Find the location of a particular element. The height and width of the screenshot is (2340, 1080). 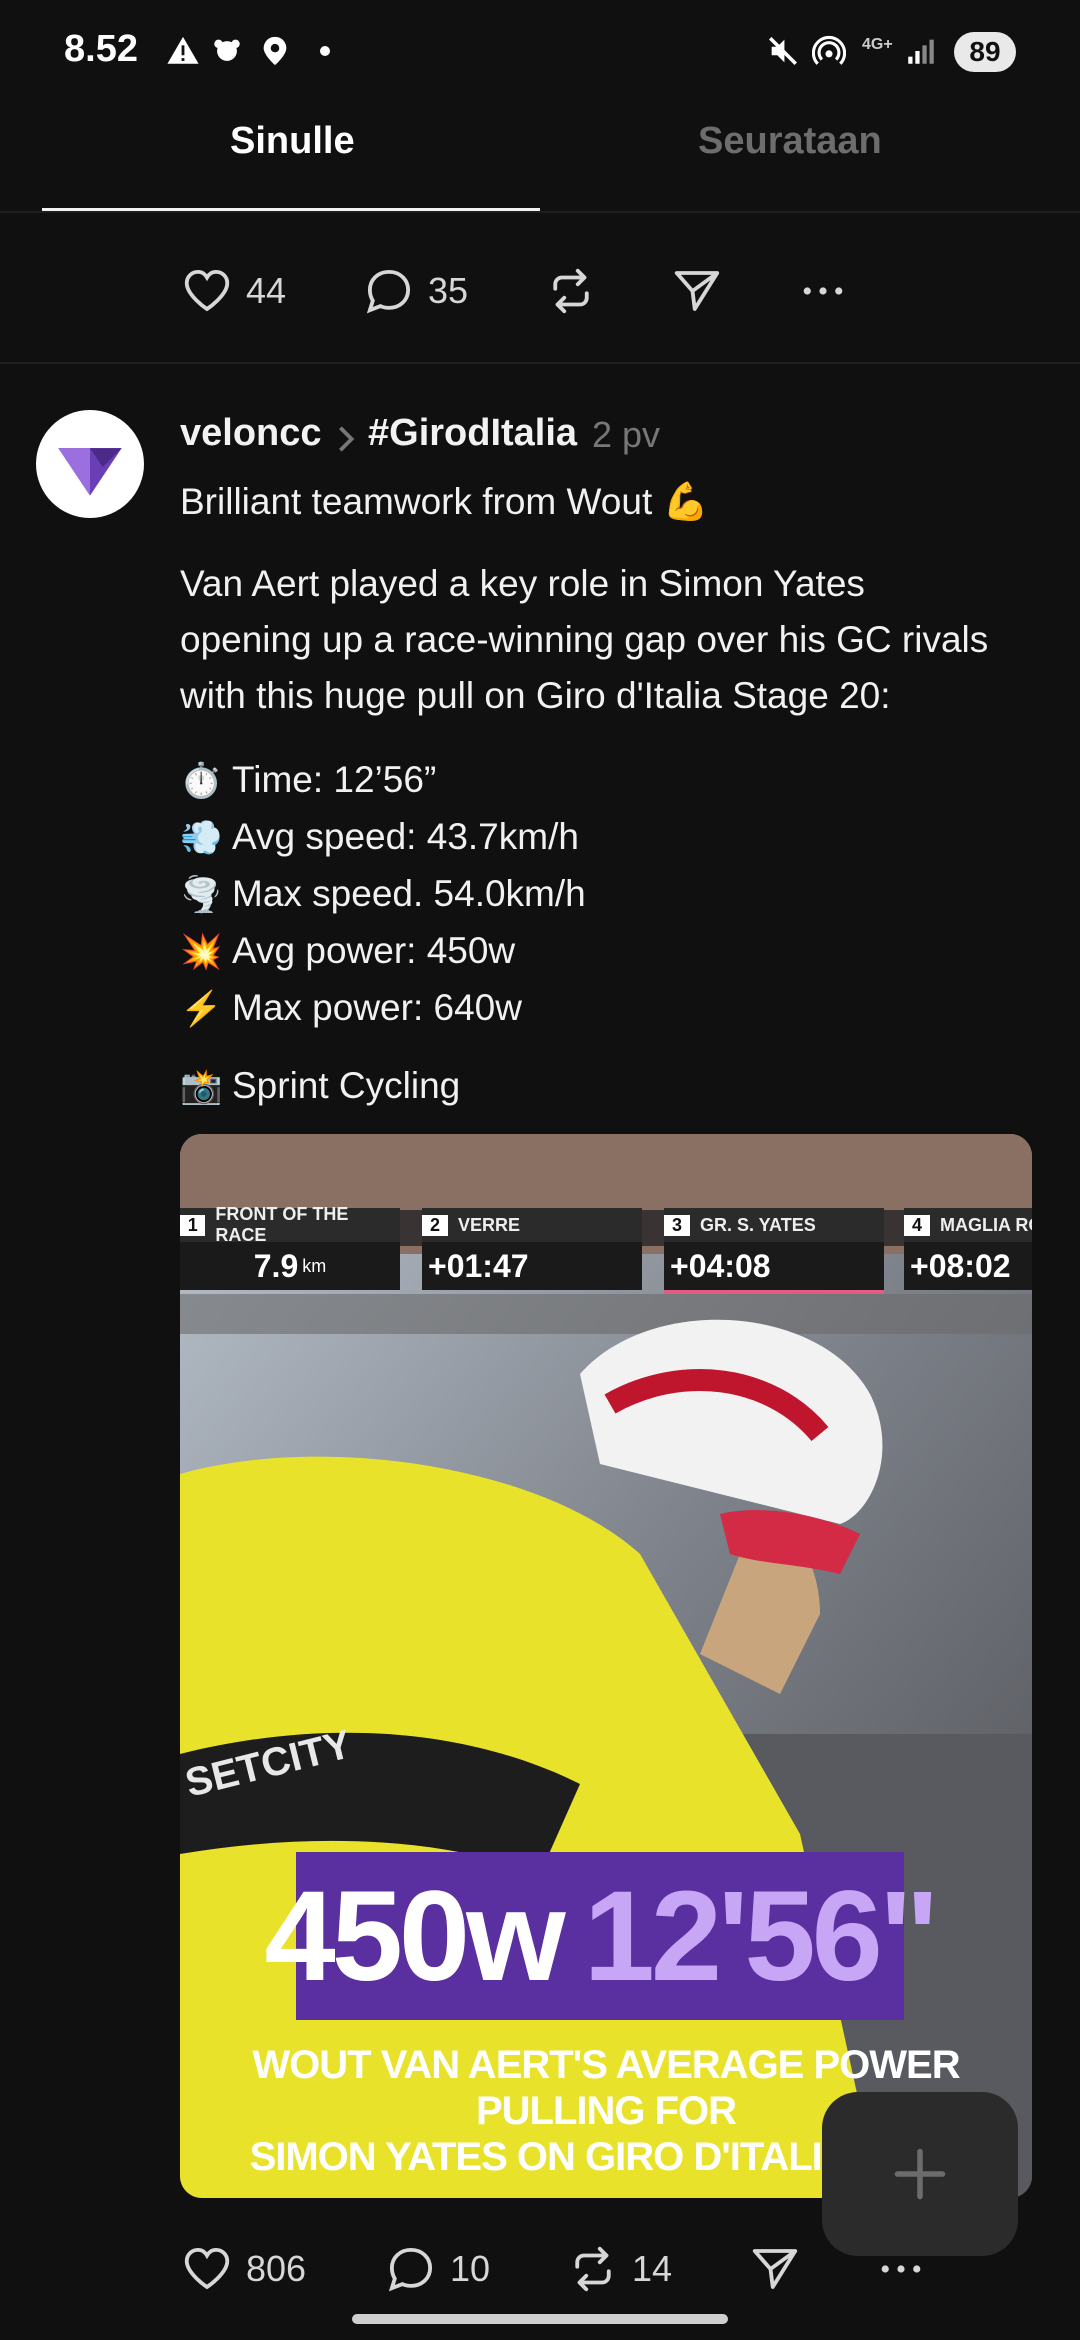

new-post-button is located at coordinates (920, 2174).